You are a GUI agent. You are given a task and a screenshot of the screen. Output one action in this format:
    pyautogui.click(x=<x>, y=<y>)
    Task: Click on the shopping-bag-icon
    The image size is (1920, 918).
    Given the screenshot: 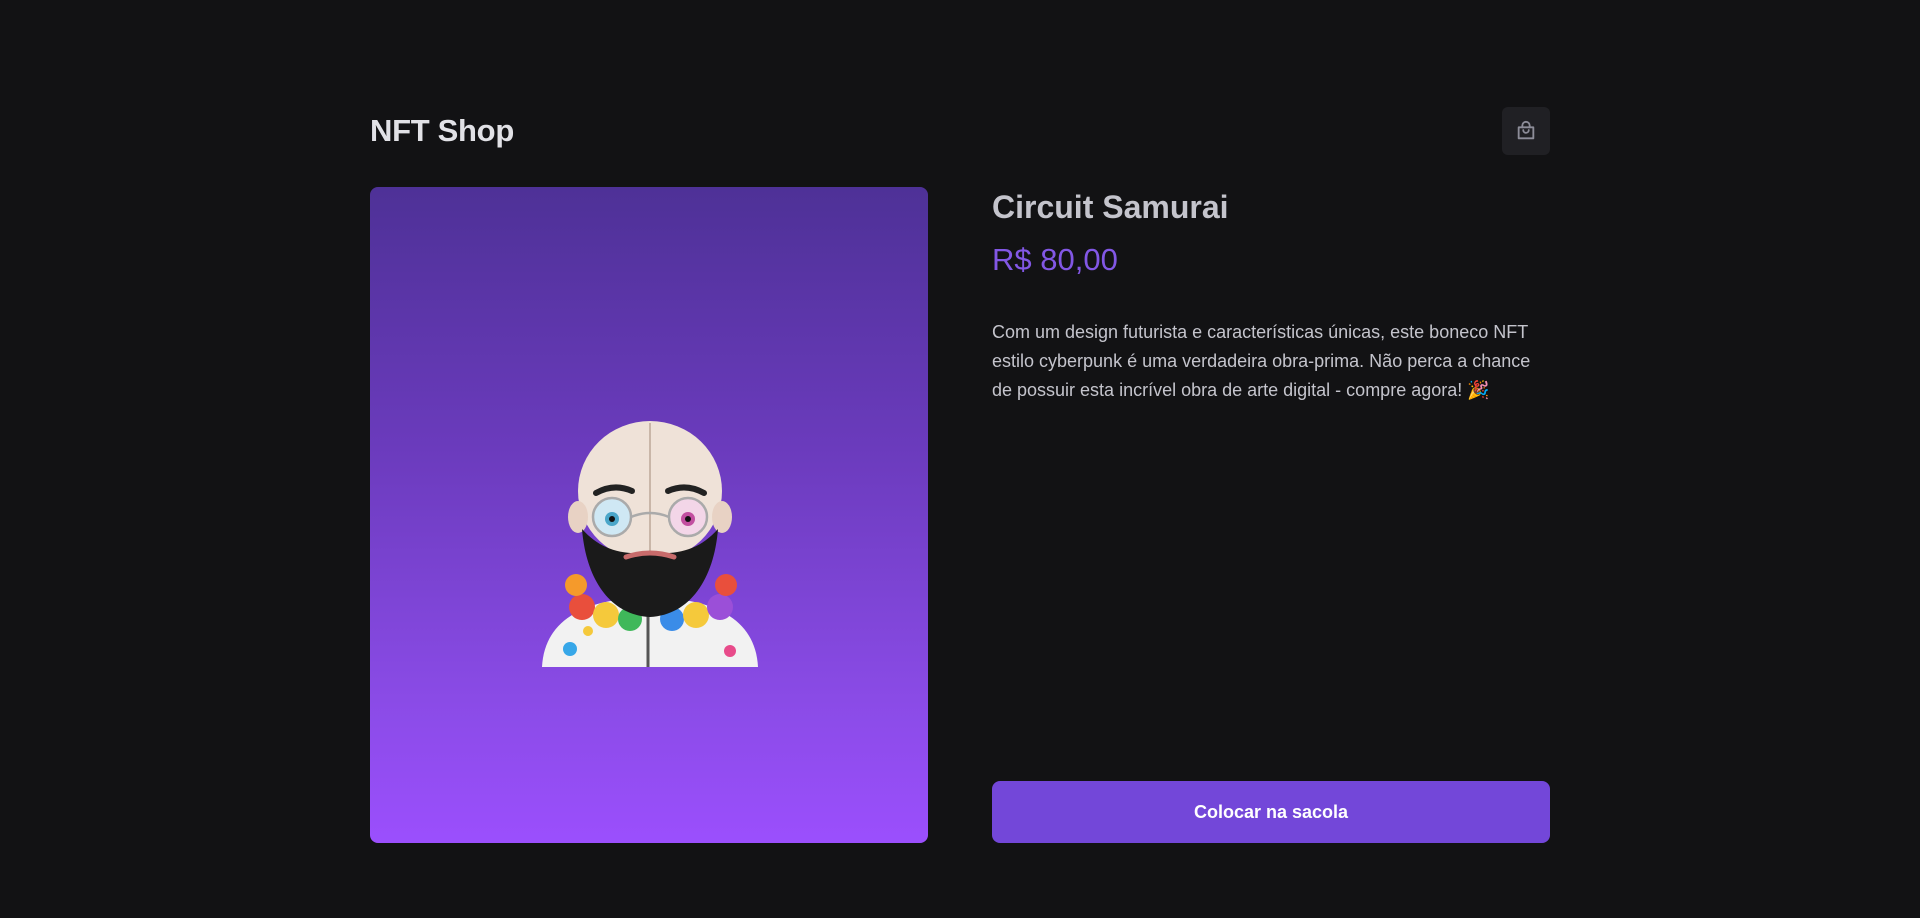 What is the action you would take?
    pyautogui.click(x=1526, y=130)
    